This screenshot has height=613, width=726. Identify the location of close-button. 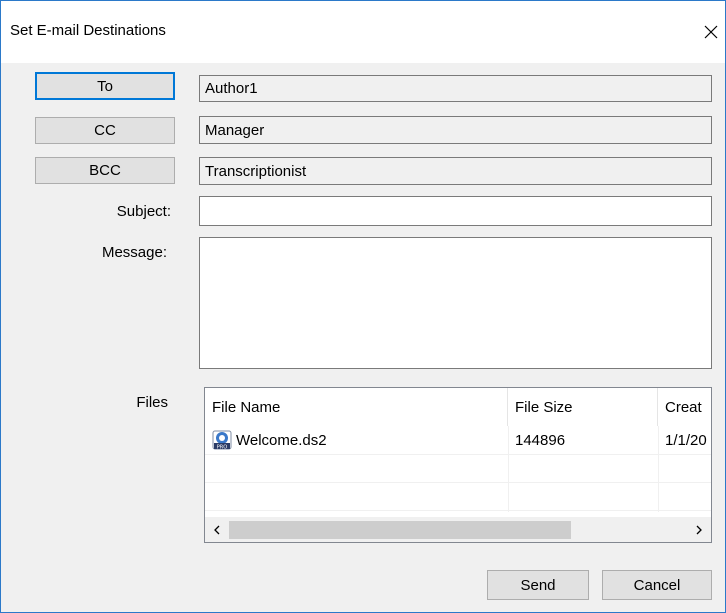
(711, 32).